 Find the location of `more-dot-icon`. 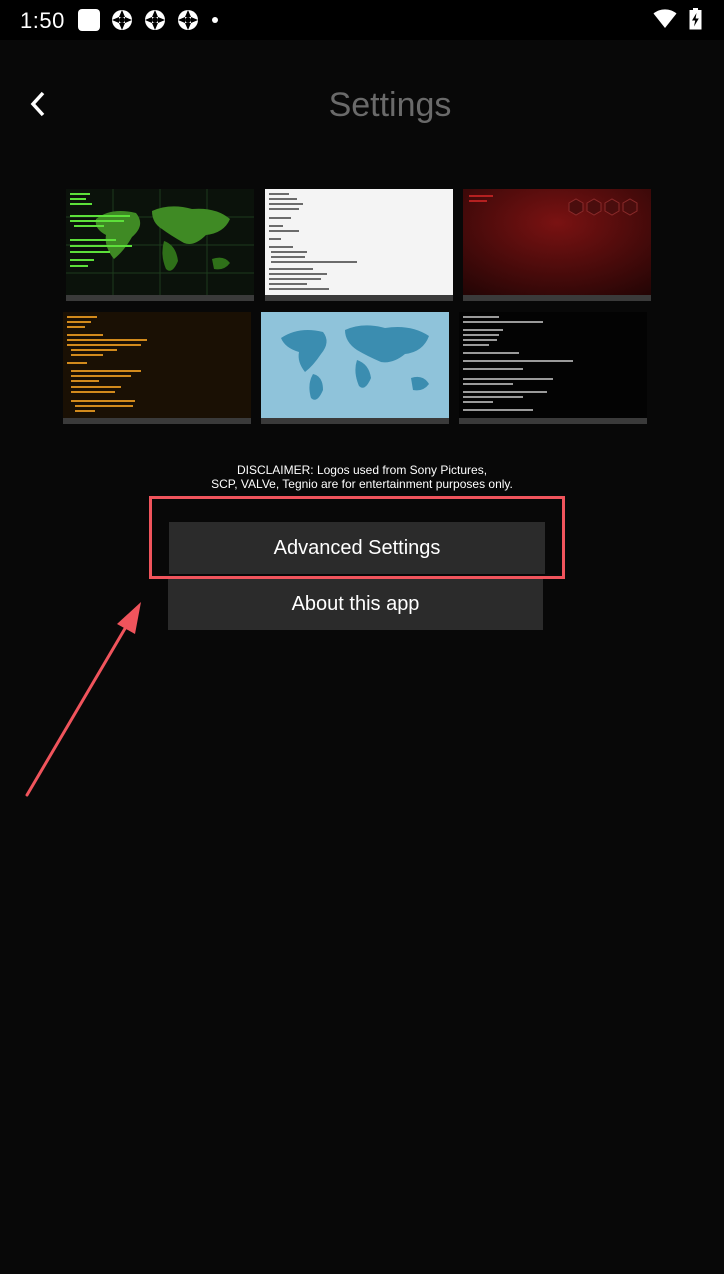

more-dot-icon is located at coordinates (215, 20).